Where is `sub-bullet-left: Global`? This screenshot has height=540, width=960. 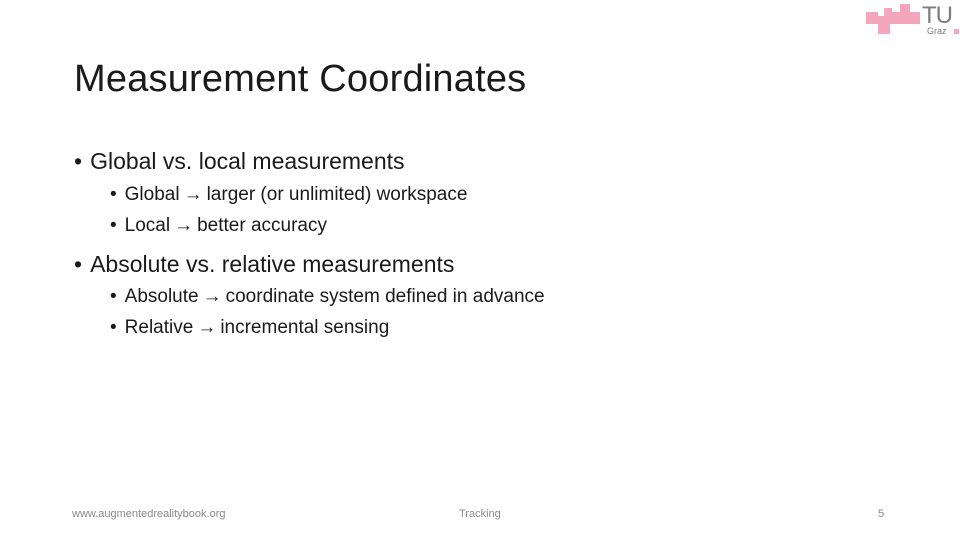 sub-bullet-left: Global is located at coordinates (152, 194).